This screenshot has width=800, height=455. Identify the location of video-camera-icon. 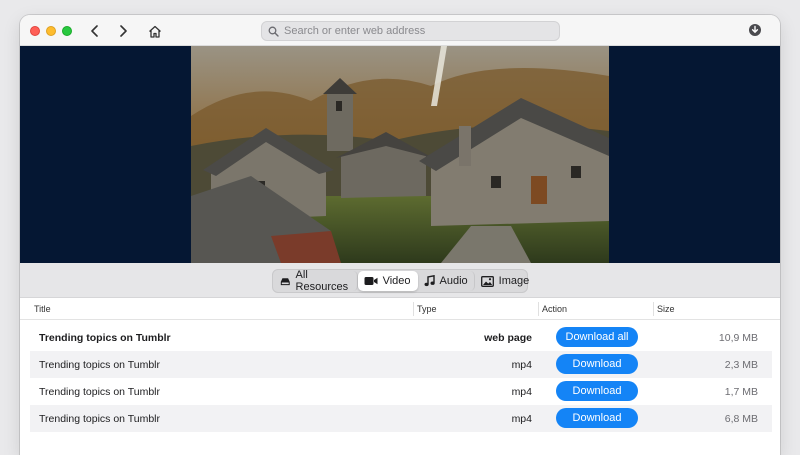
(371, 281).